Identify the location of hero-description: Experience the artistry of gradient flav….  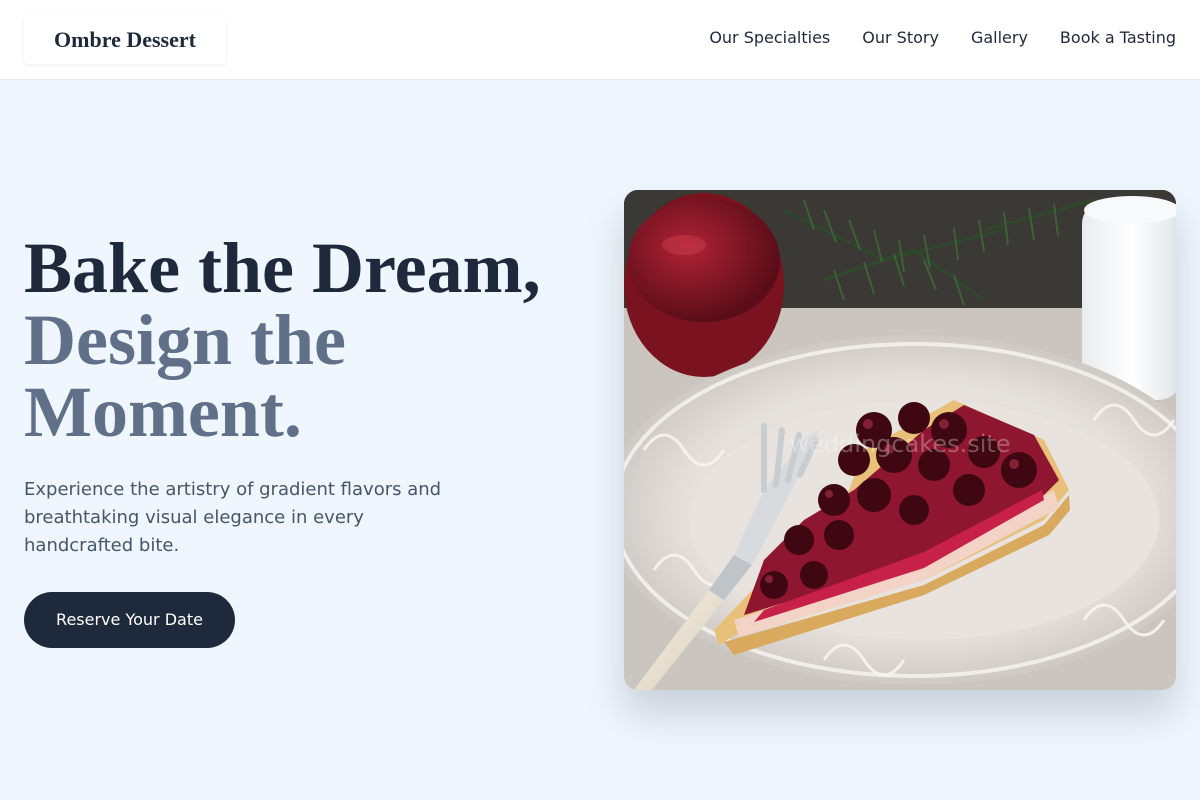
(233, 517).